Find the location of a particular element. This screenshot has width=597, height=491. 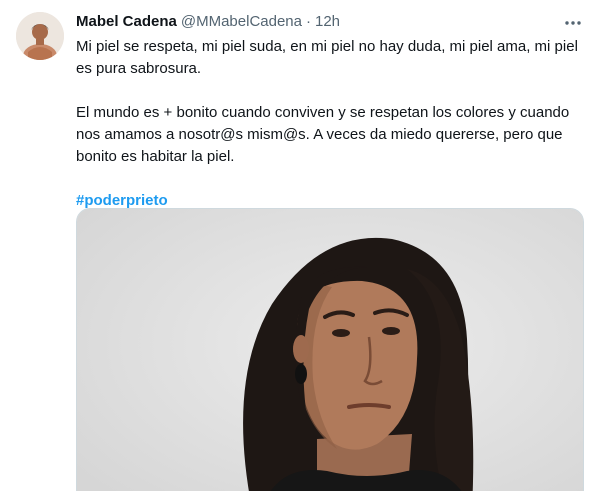

hashtag-link: #poderprieto is located at coordinates (122, 200).